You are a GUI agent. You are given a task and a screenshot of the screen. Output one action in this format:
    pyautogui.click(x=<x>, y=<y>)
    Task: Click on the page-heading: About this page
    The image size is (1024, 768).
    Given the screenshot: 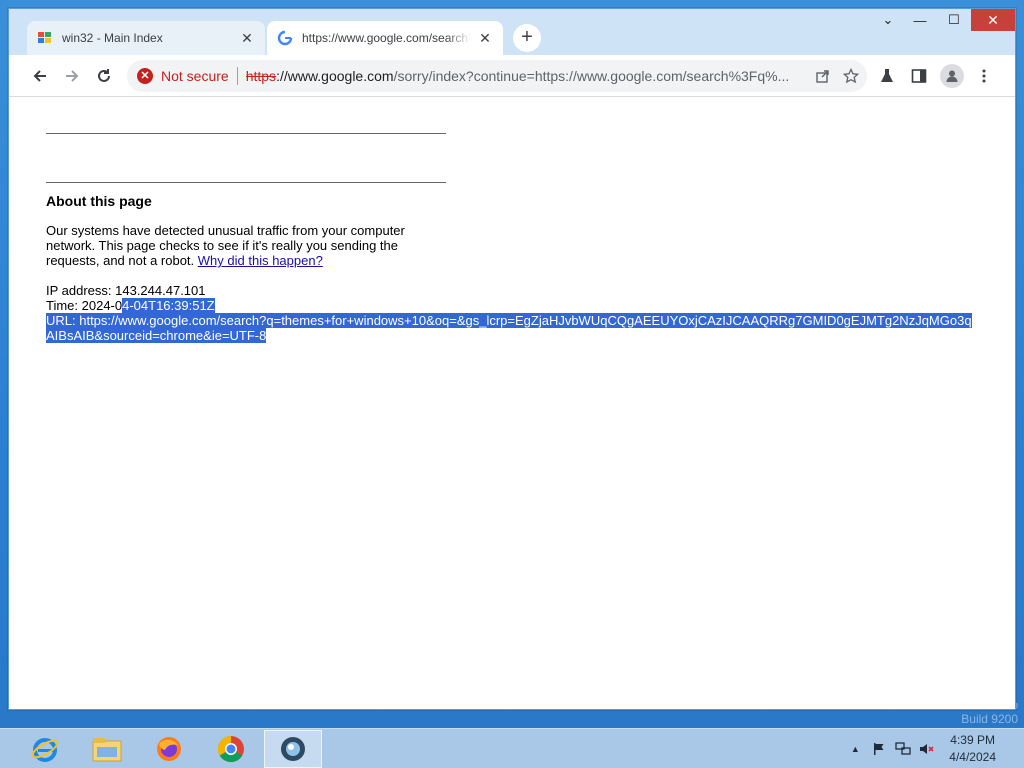 What is the action you would take?
    pyautogui.click(x=99, y=201)
    